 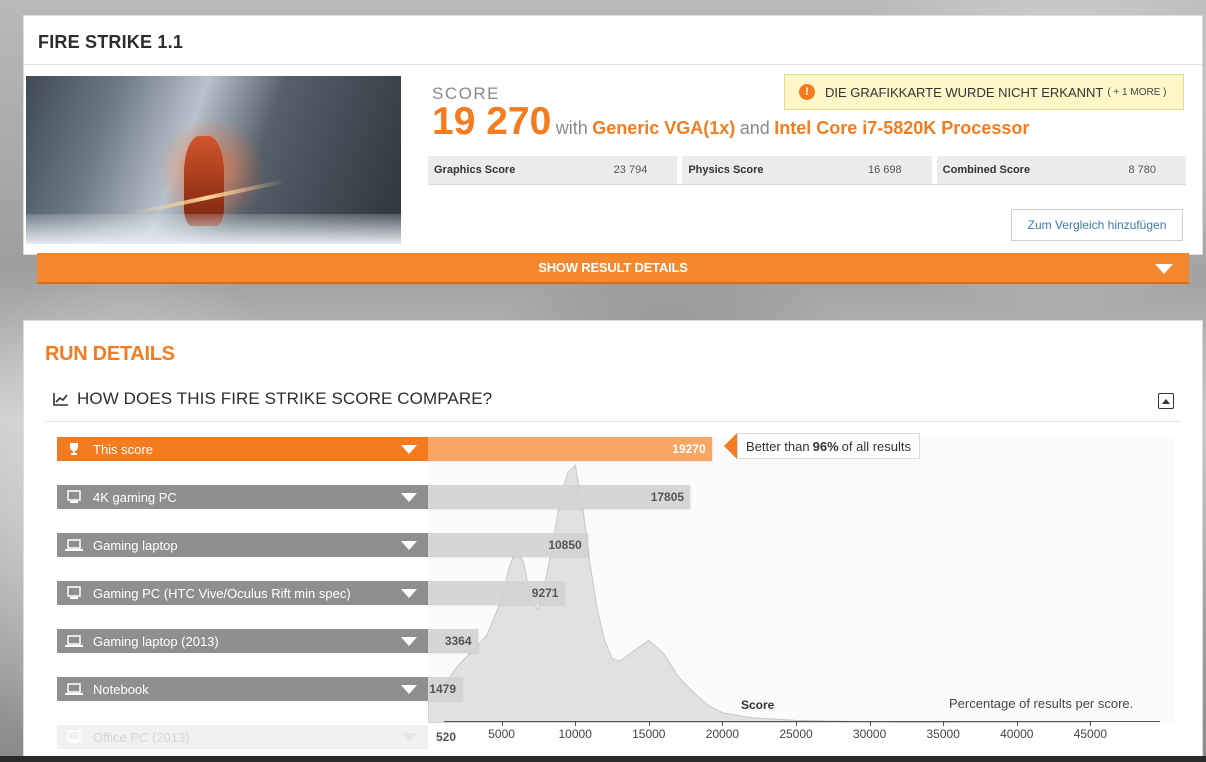 What do you see at coordinates (453, 641) in the screenshot?
I see `score-bar: 3364` at bounding box center [453, 641].